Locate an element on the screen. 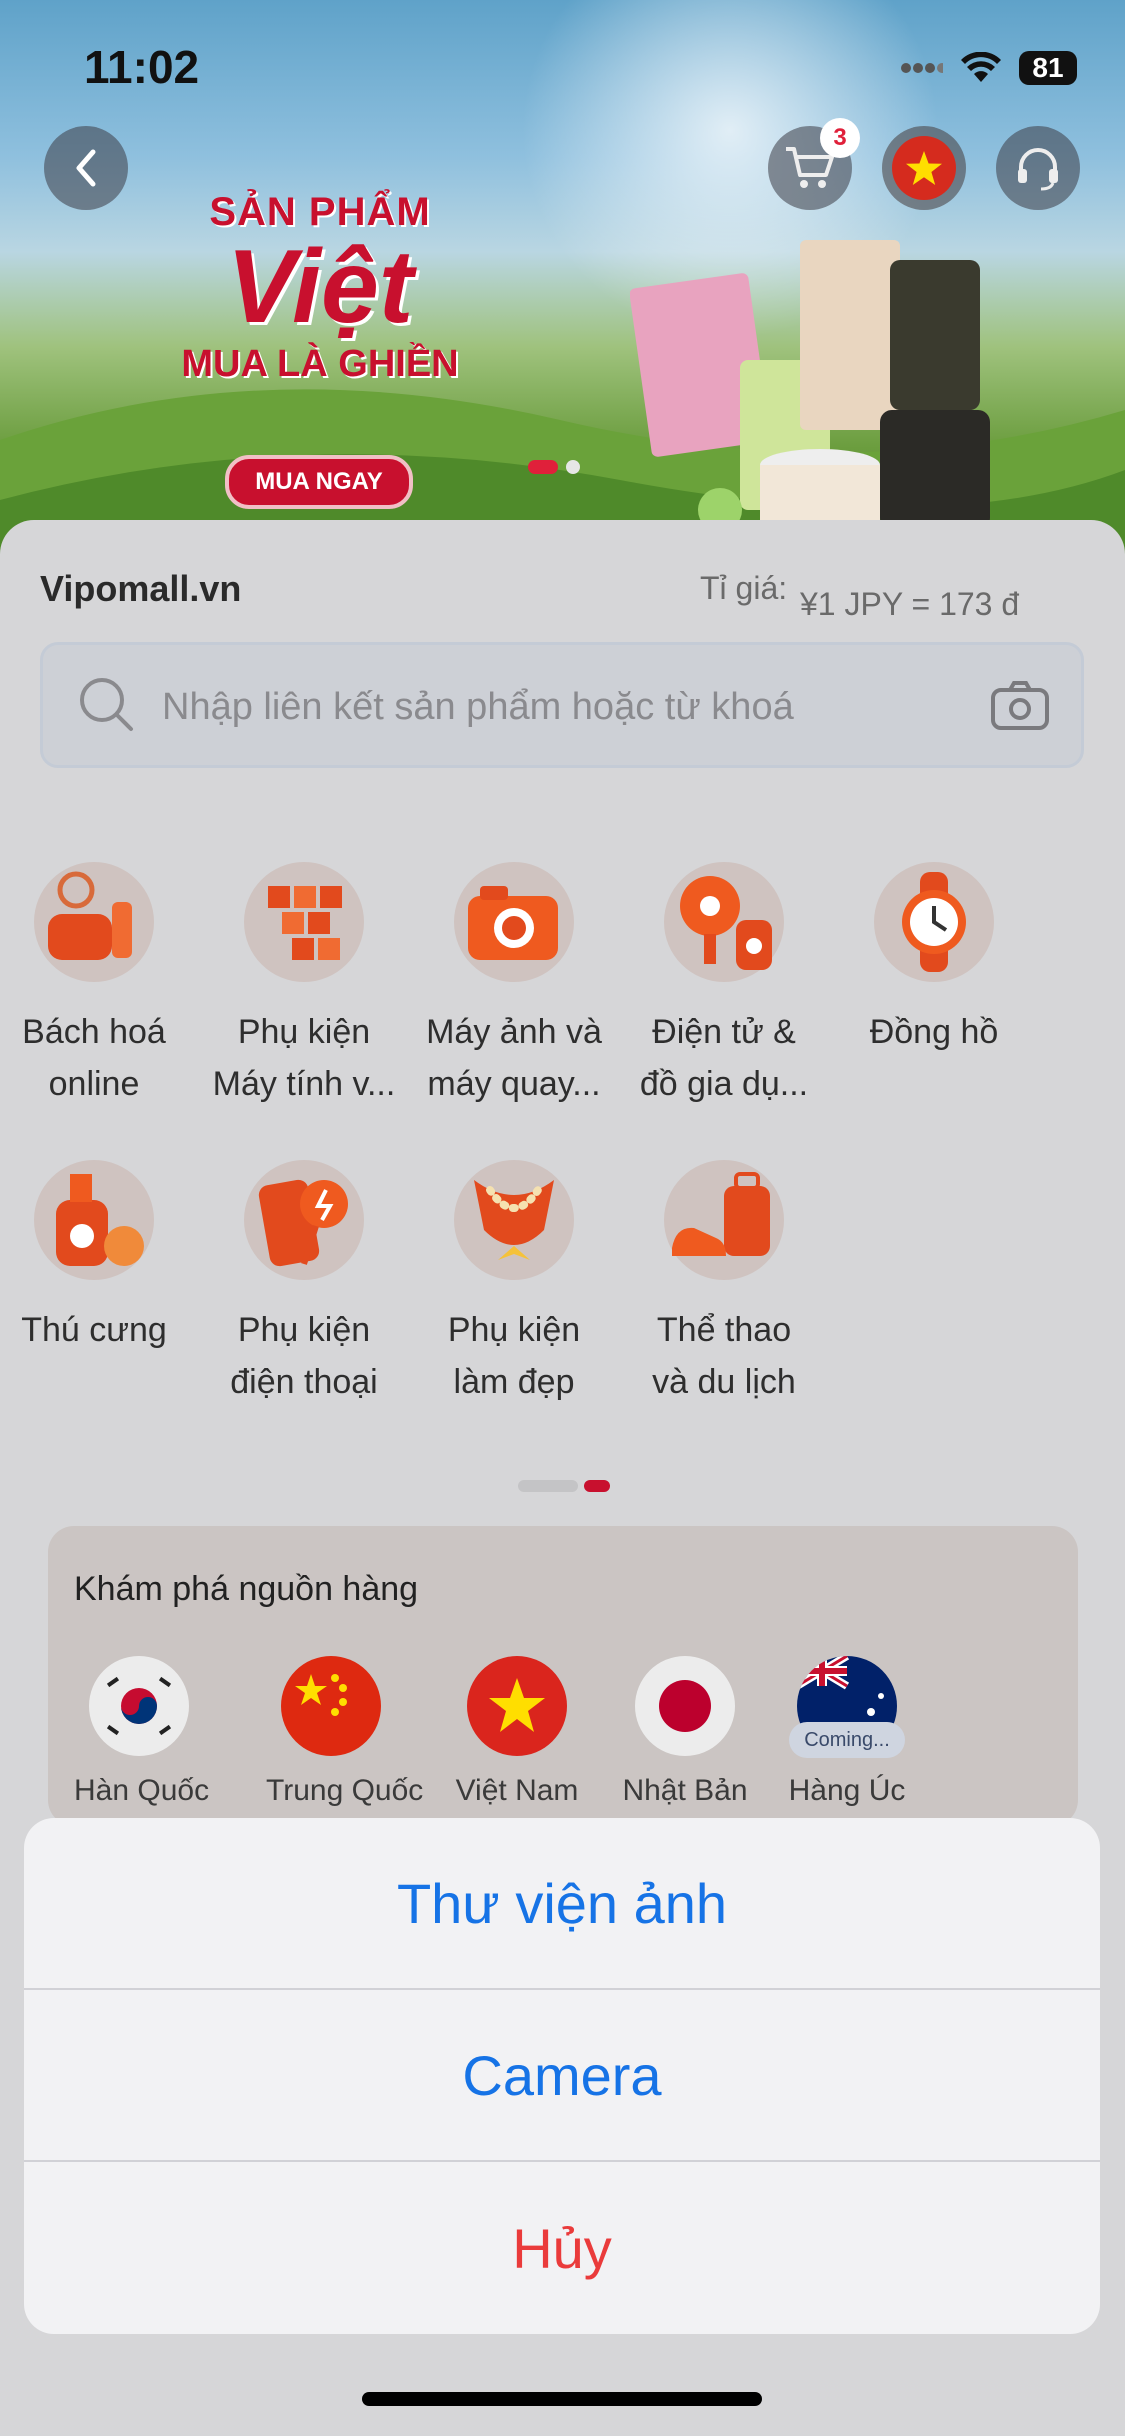  country-china: Trung Quốc is located at coordinates (345, 1732).